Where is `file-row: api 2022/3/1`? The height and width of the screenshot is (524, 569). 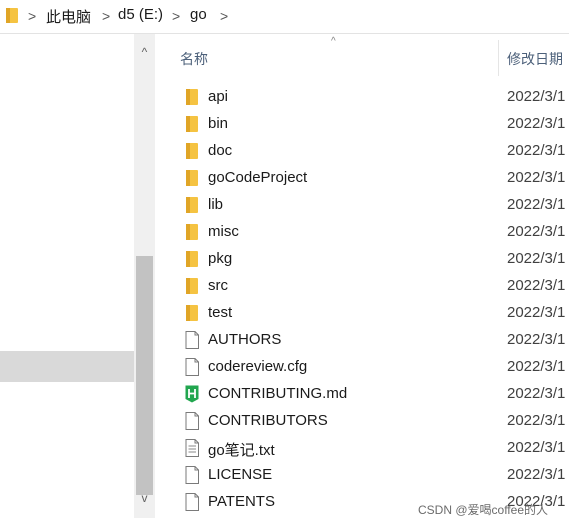 file-row: api 2022/3/1 is located at coordinates (364, 96).